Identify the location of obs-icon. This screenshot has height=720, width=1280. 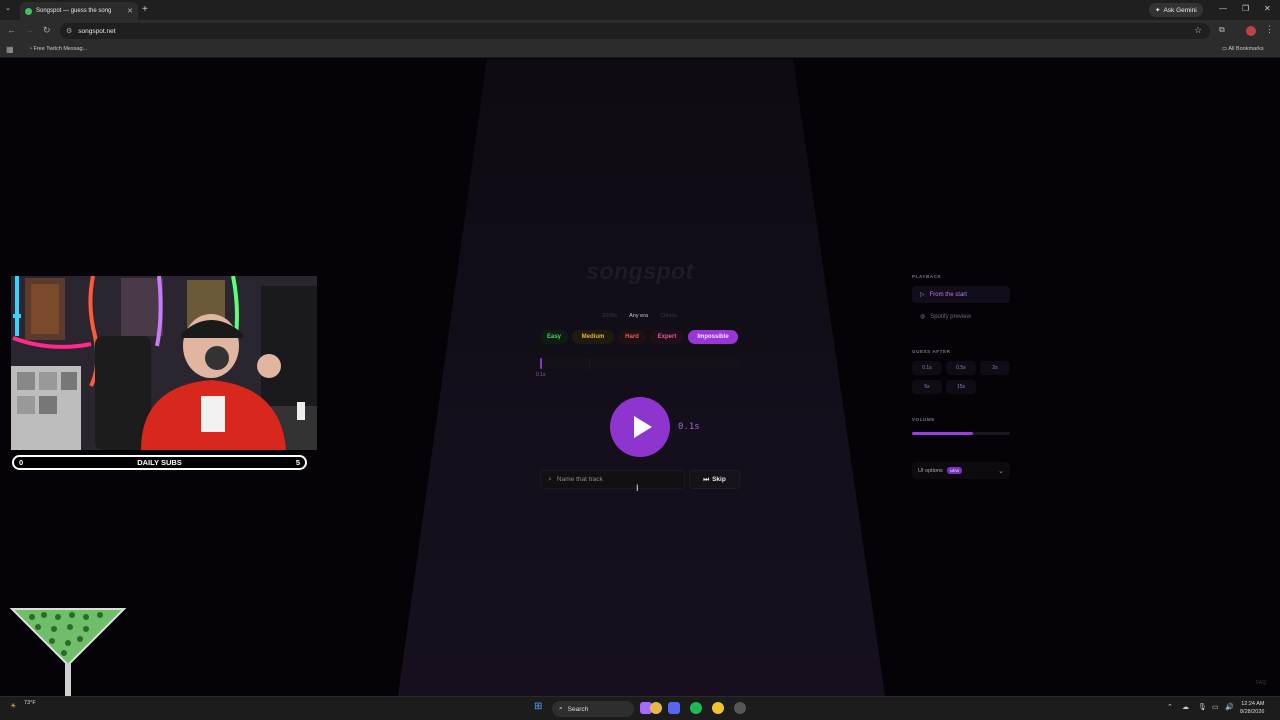
(740, 708).